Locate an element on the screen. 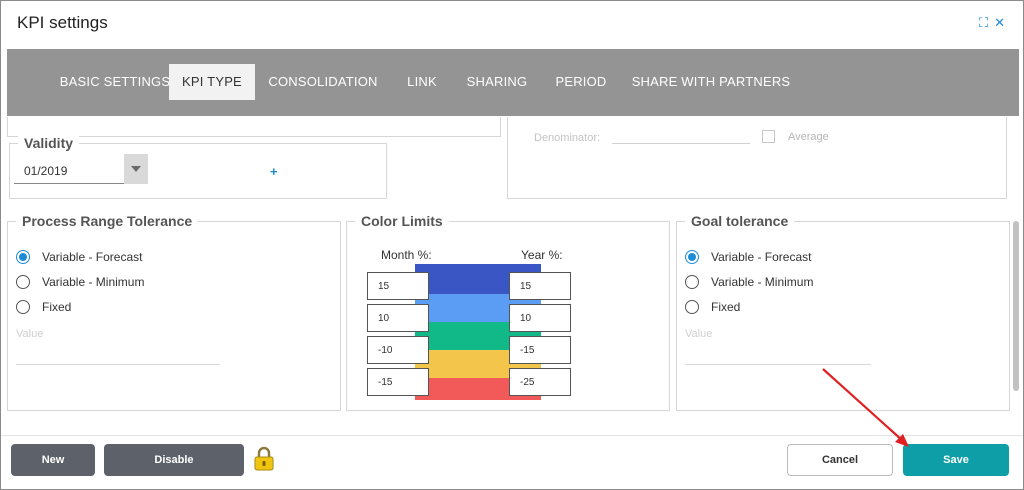 The height and width of the screenshot is (490, 1024). process-range-tolerance-legend: Process Range Tolerance is located at coordinates (107, 221).